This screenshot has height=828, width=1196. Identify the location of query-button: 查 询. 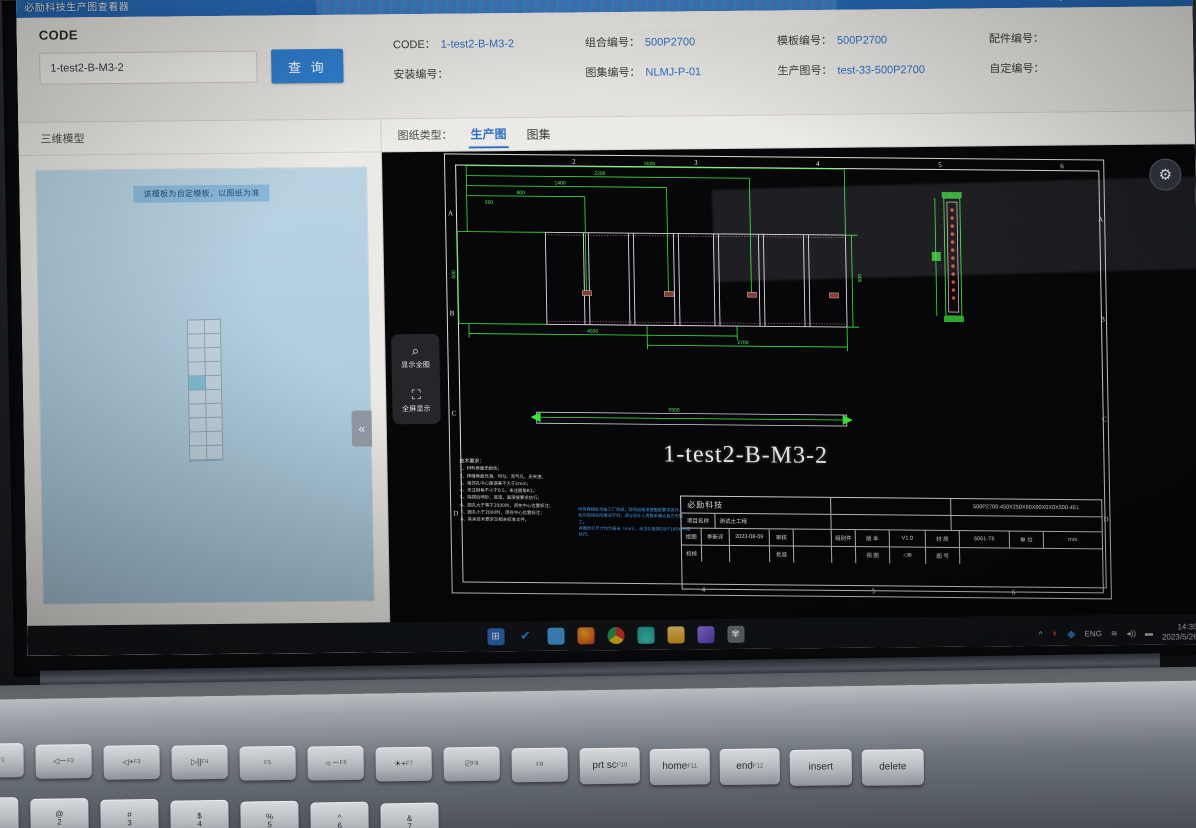
(307, 66).